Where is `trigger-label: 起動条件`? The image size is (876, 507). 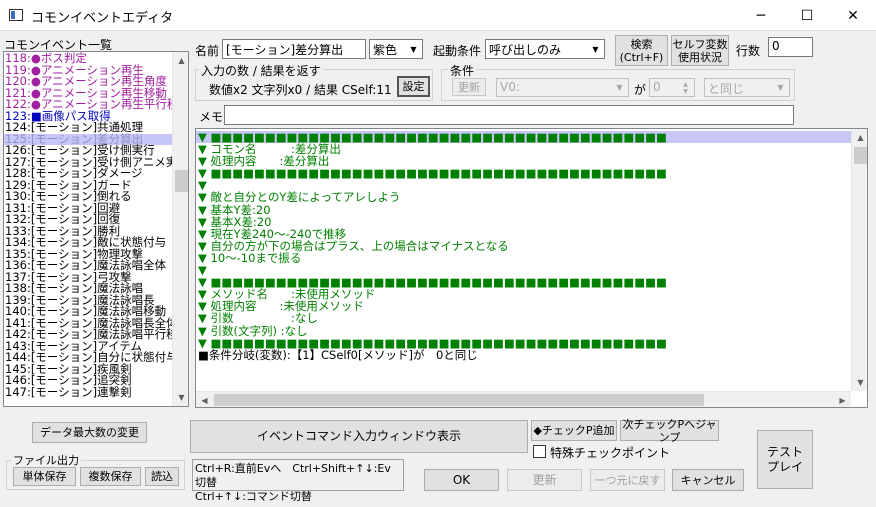 trigger-label: 起動条件 is located at coordinates (457, 51).